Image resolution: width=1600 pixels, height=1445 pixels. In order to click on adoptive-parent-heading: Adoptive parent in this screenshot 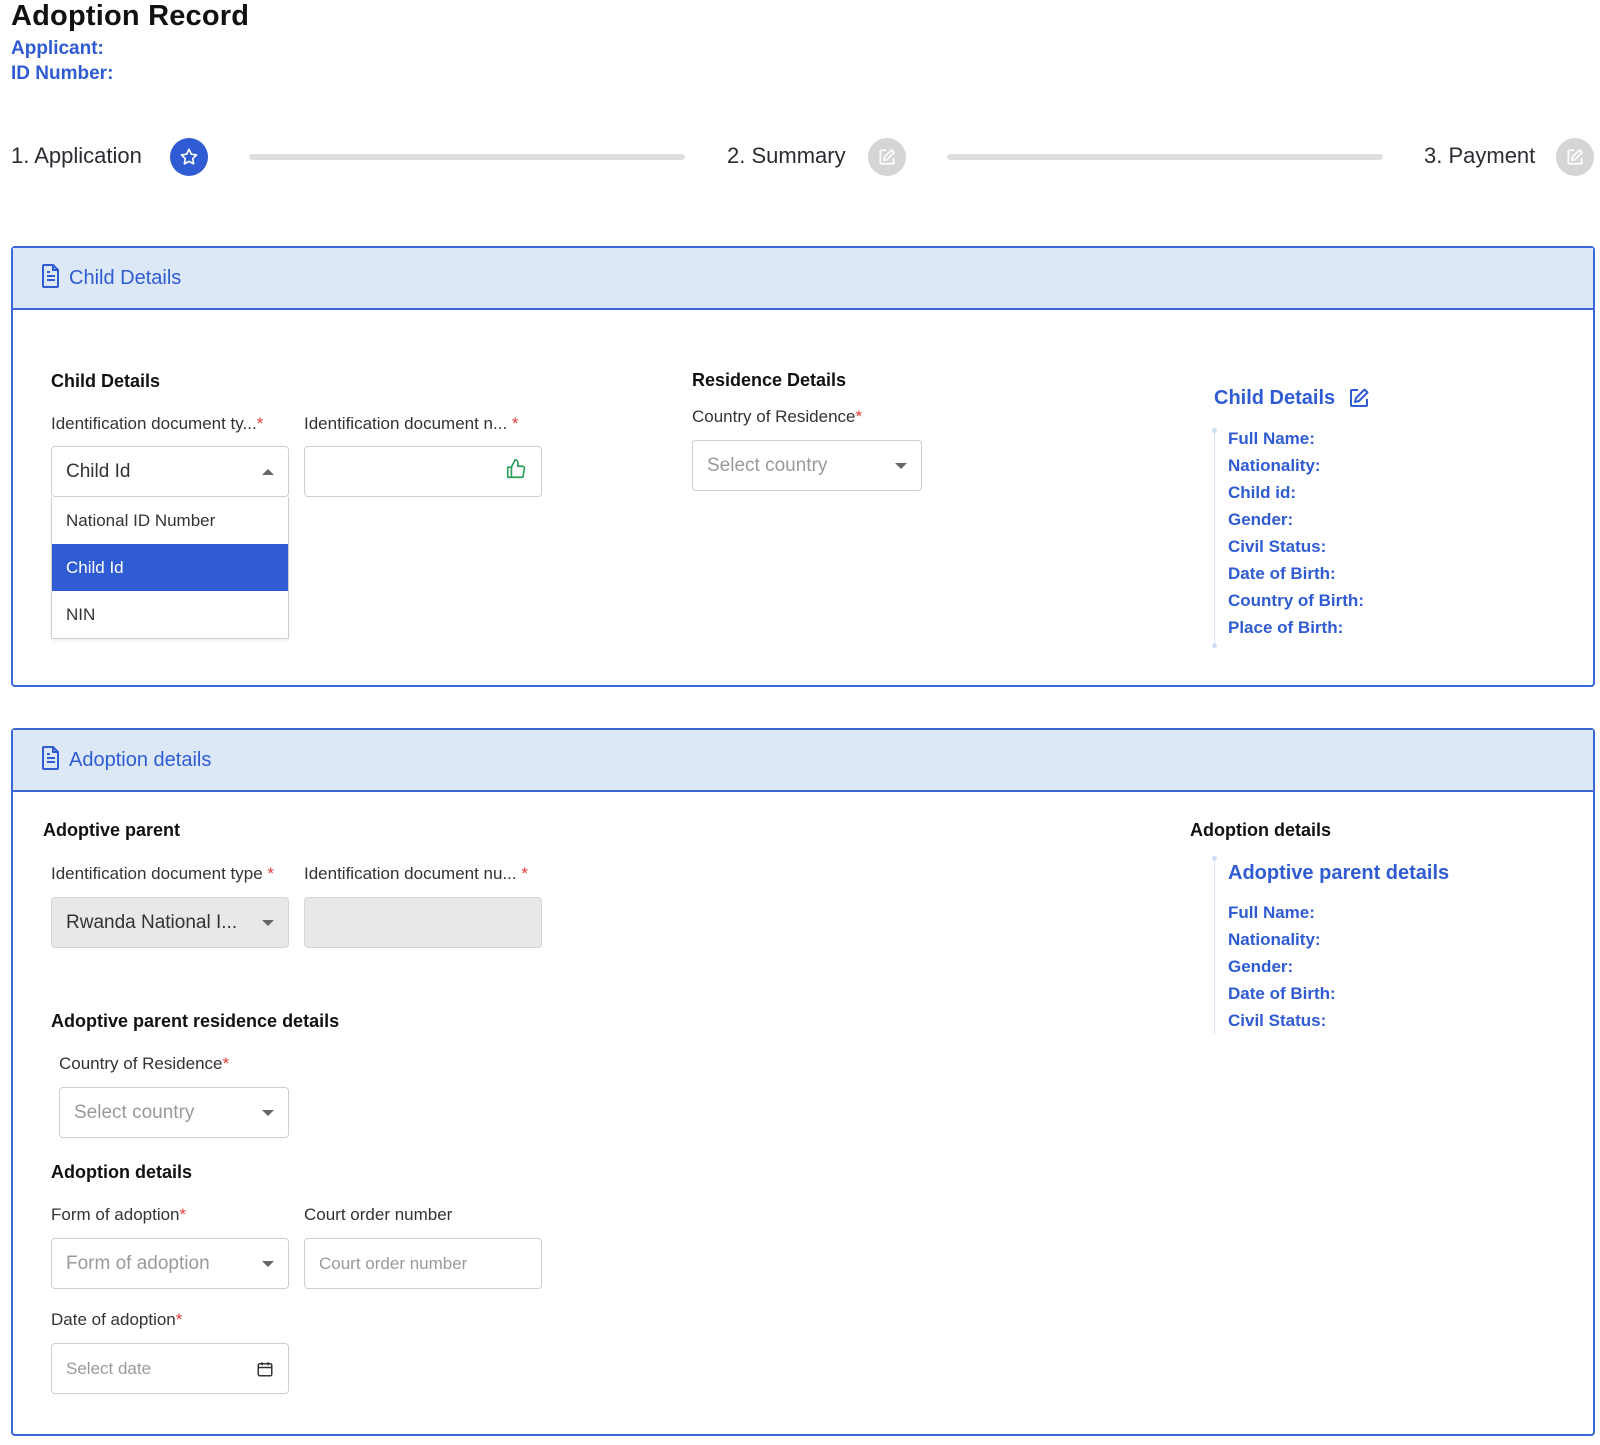, I will do `click(112, 830)`.